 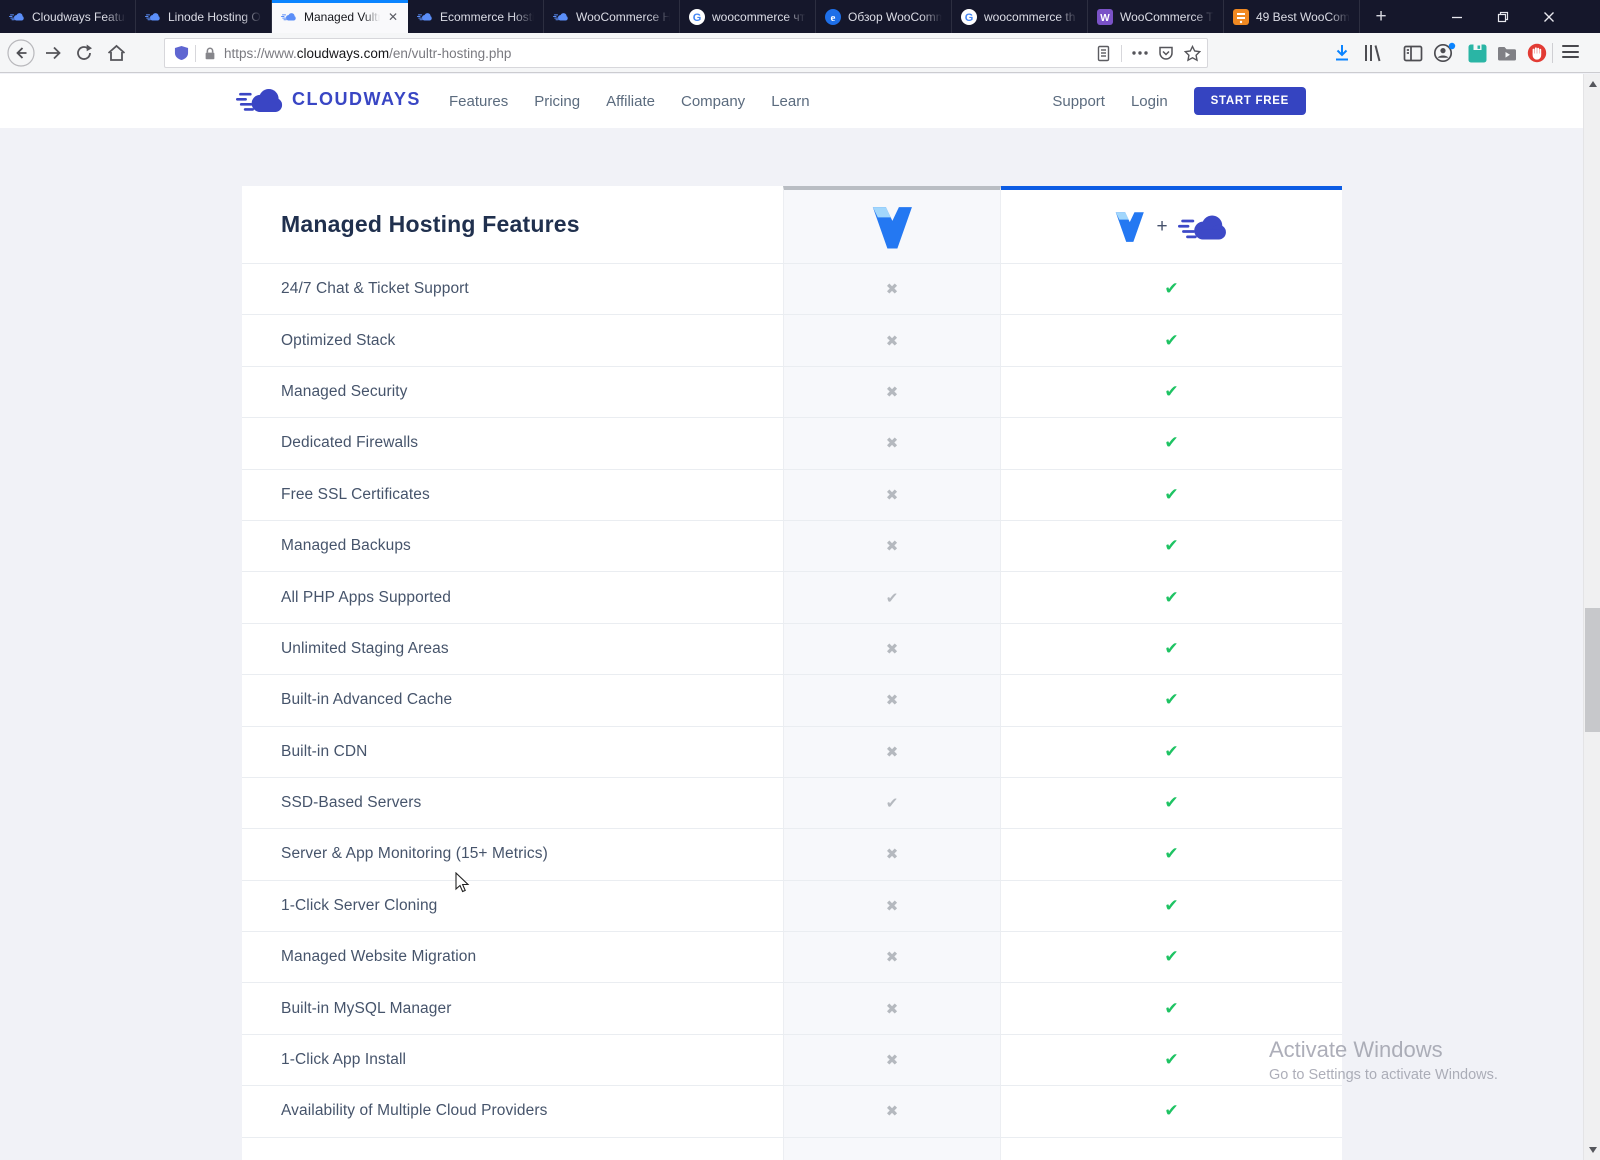 I want to click on restore-button, so click(x=1503, y=16).